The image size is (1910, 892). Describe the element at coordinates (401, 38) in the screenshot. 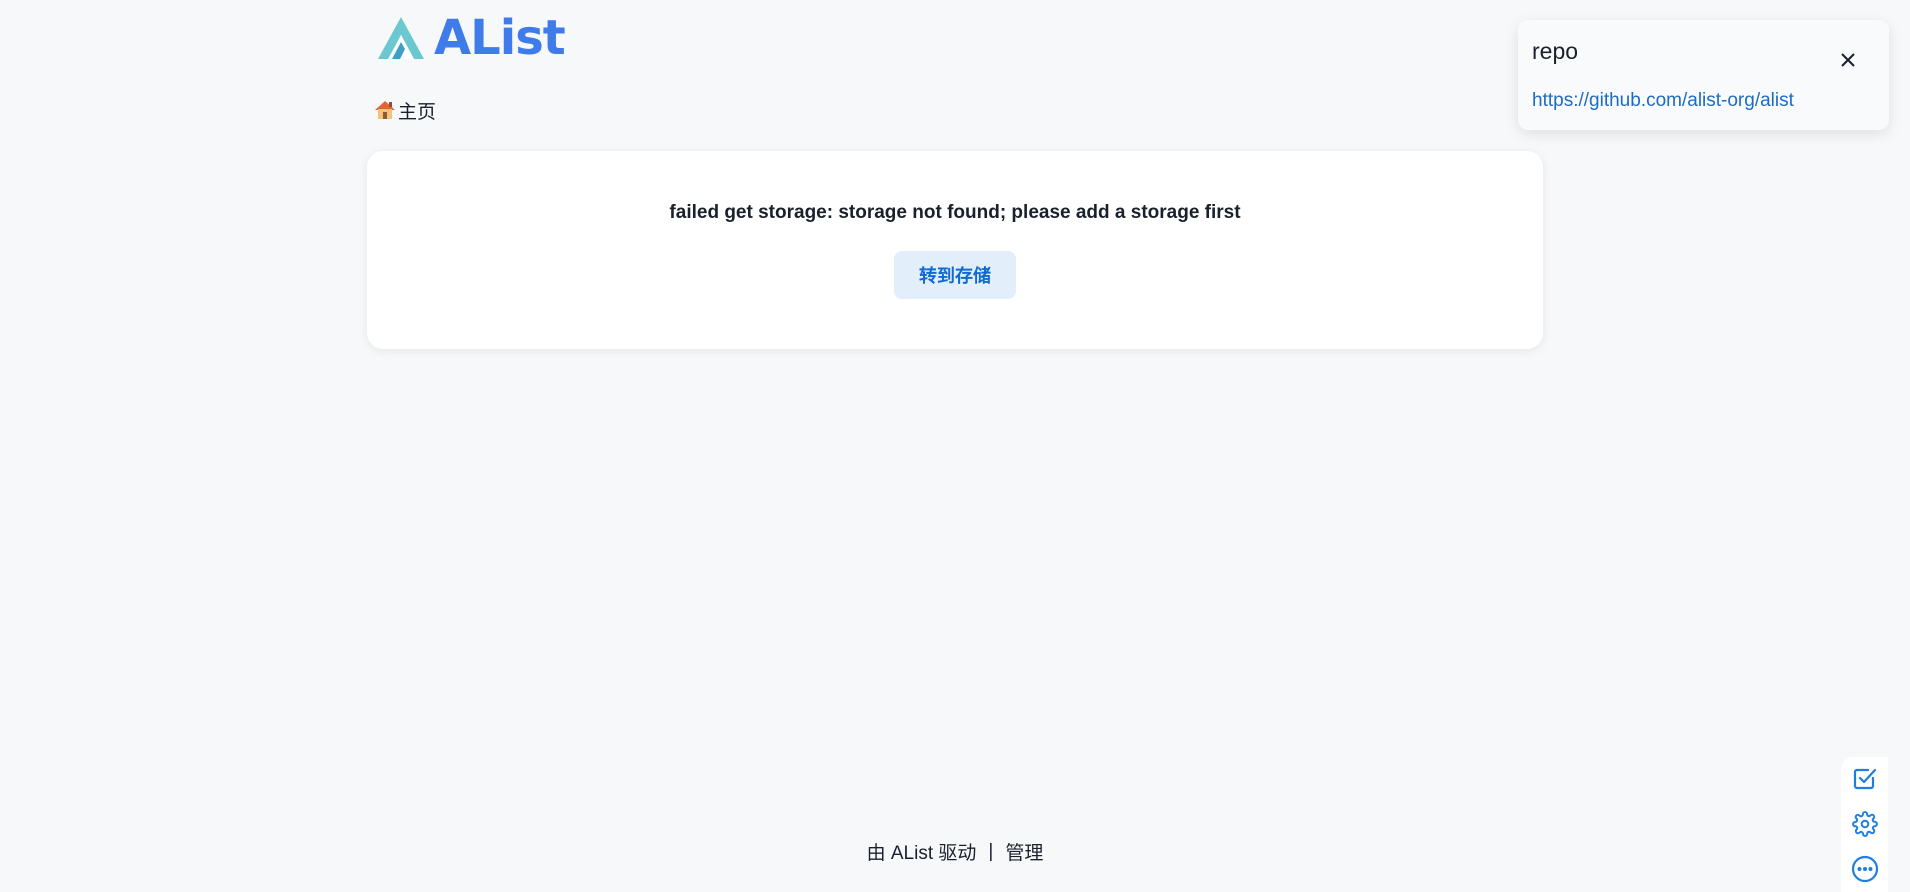

I see `alist-logo-icon` at that location.